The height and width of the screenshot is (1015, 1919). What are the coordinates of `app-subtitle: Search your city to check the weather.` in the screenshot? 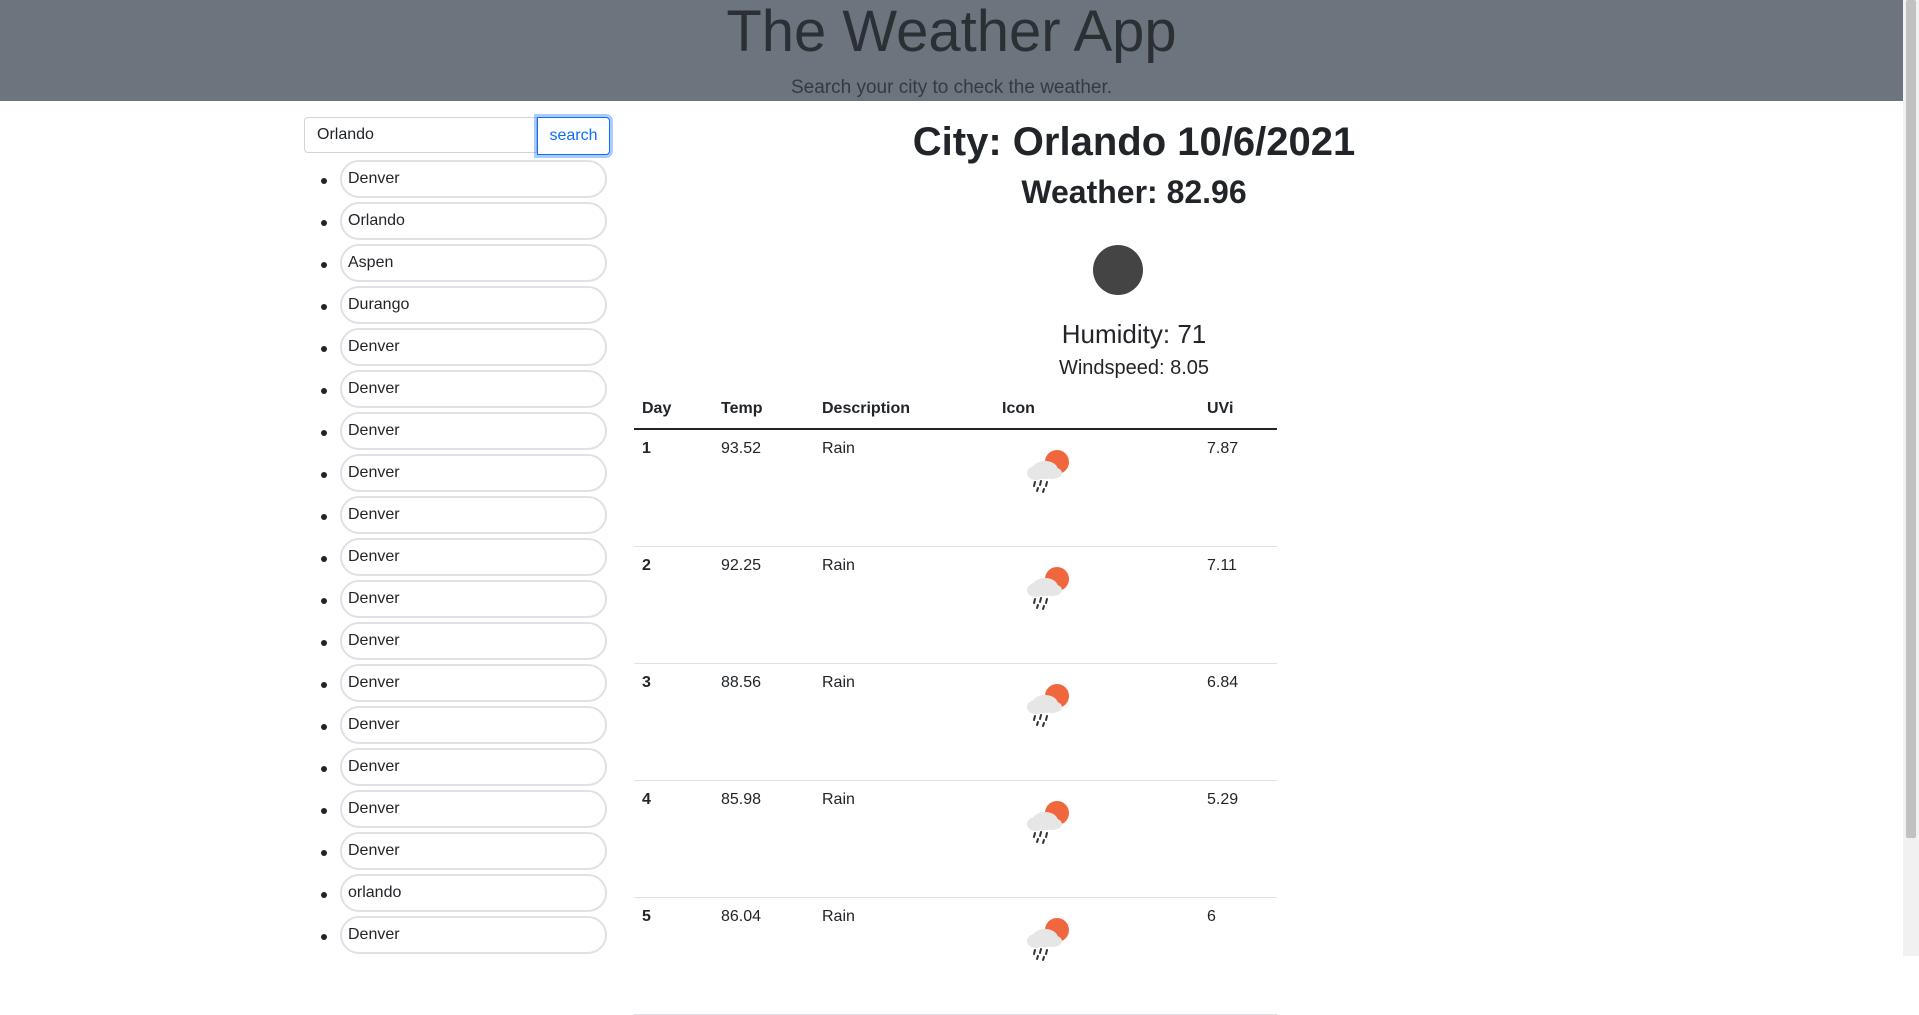 It's located at (951, 87).